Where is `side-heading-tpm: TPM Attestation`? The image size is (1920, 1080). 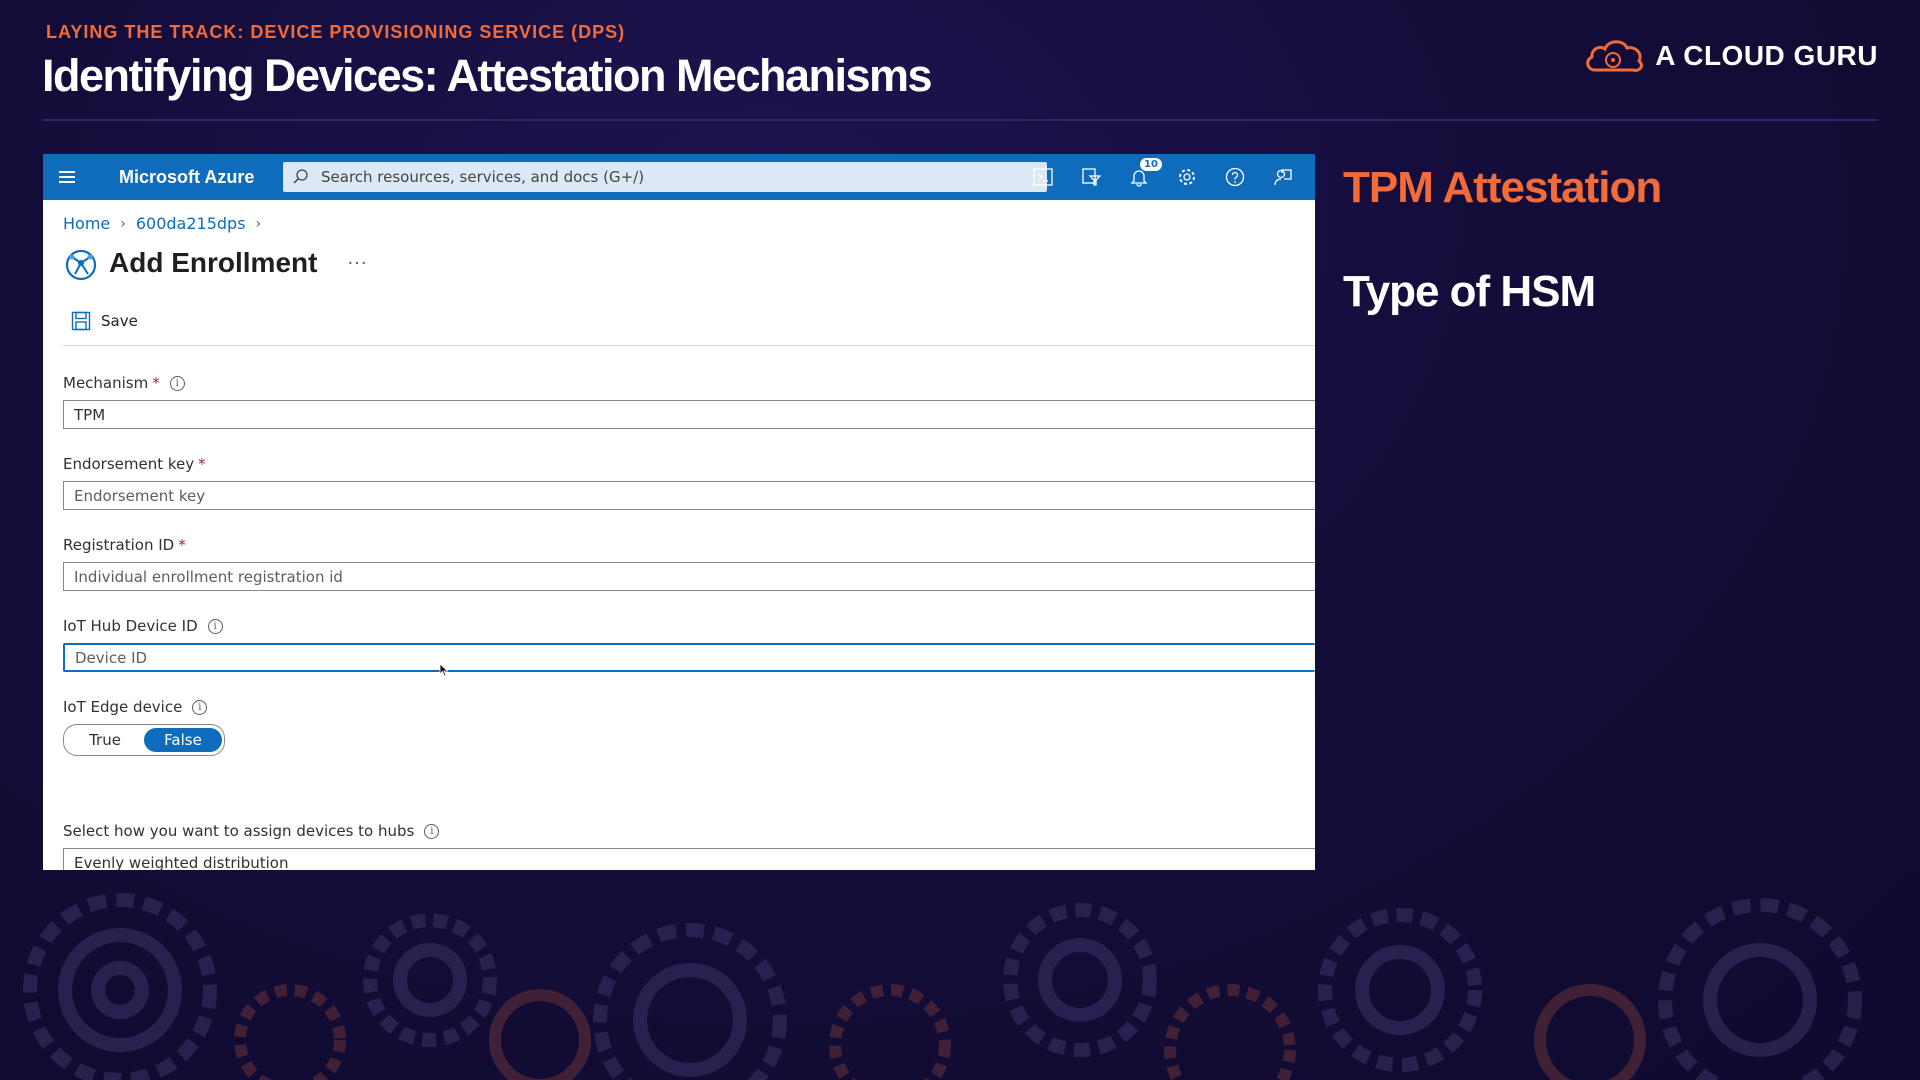 side-heading-tpm: TPM Attestation is located at coordinates (1502, 187).